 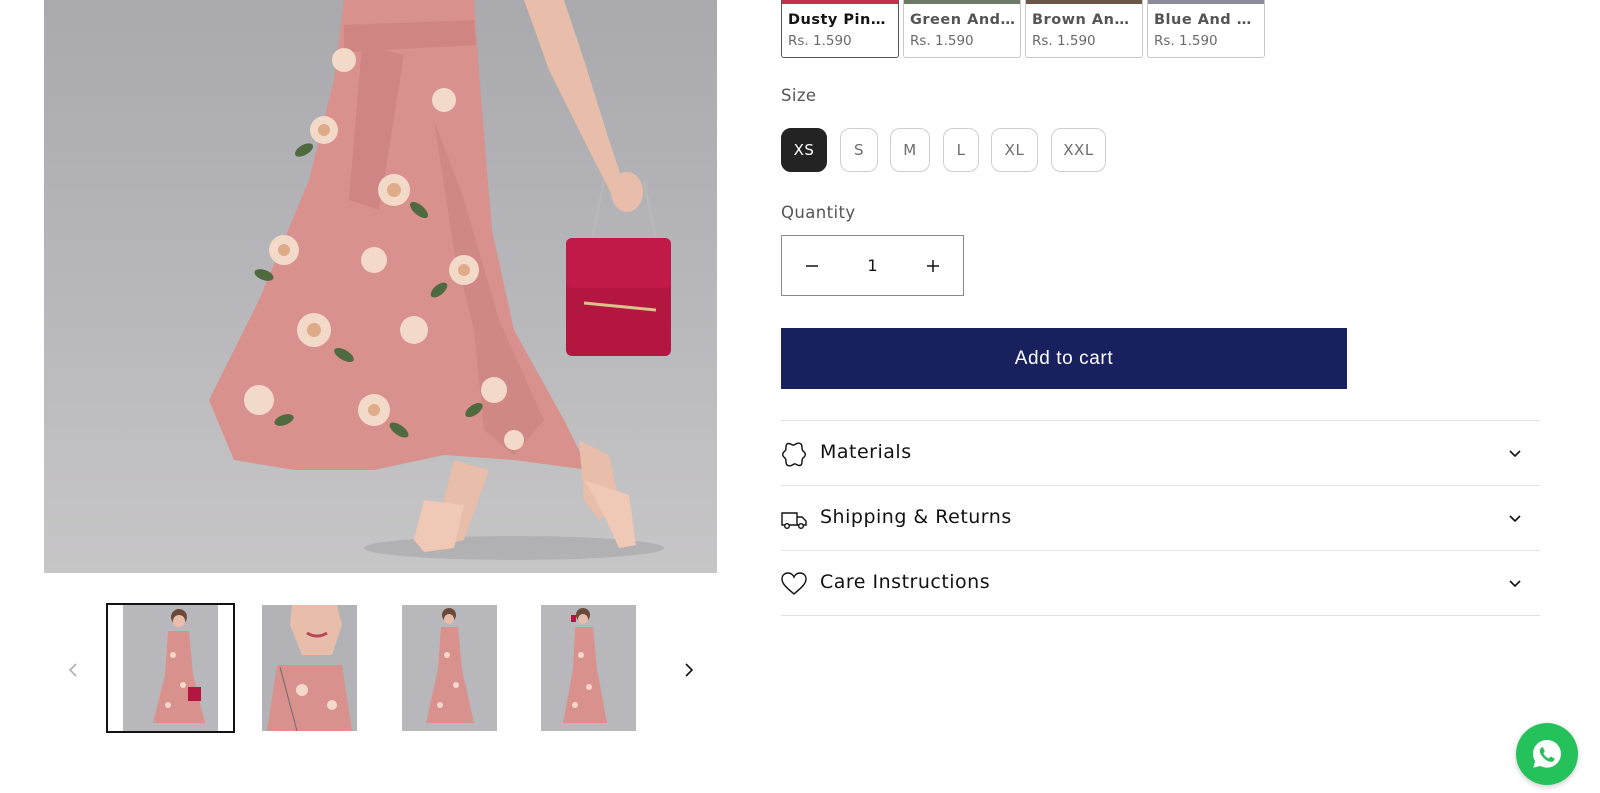 What do you see at coordinates (794, 521) in the screenshot?
I see `truck-icon` at bounding box center [794, 521].